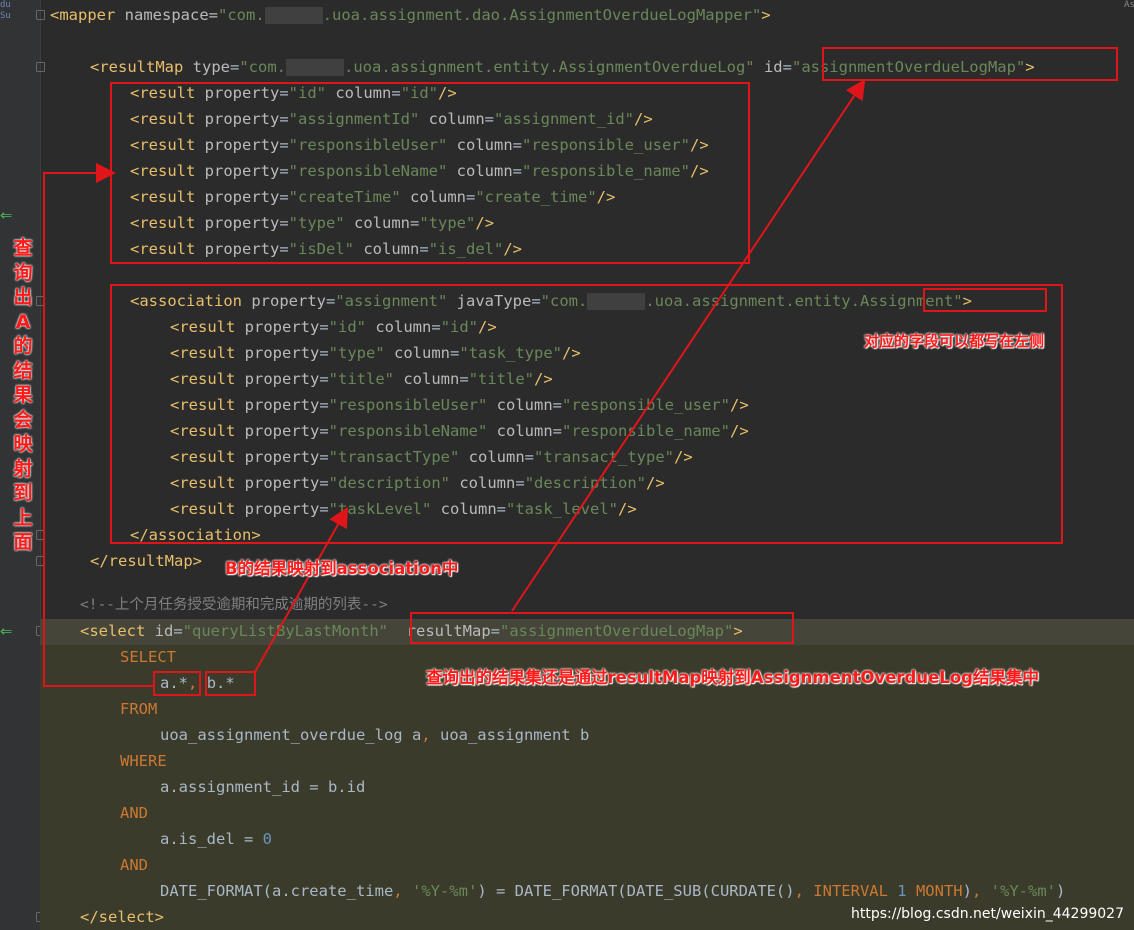 This screenshot has height=930, width=1134. Describe the element at coordinates (23, 395) in the screenshot. I see `annotation-vertical-a: 查询出A的结果会映射到上面` at that location.